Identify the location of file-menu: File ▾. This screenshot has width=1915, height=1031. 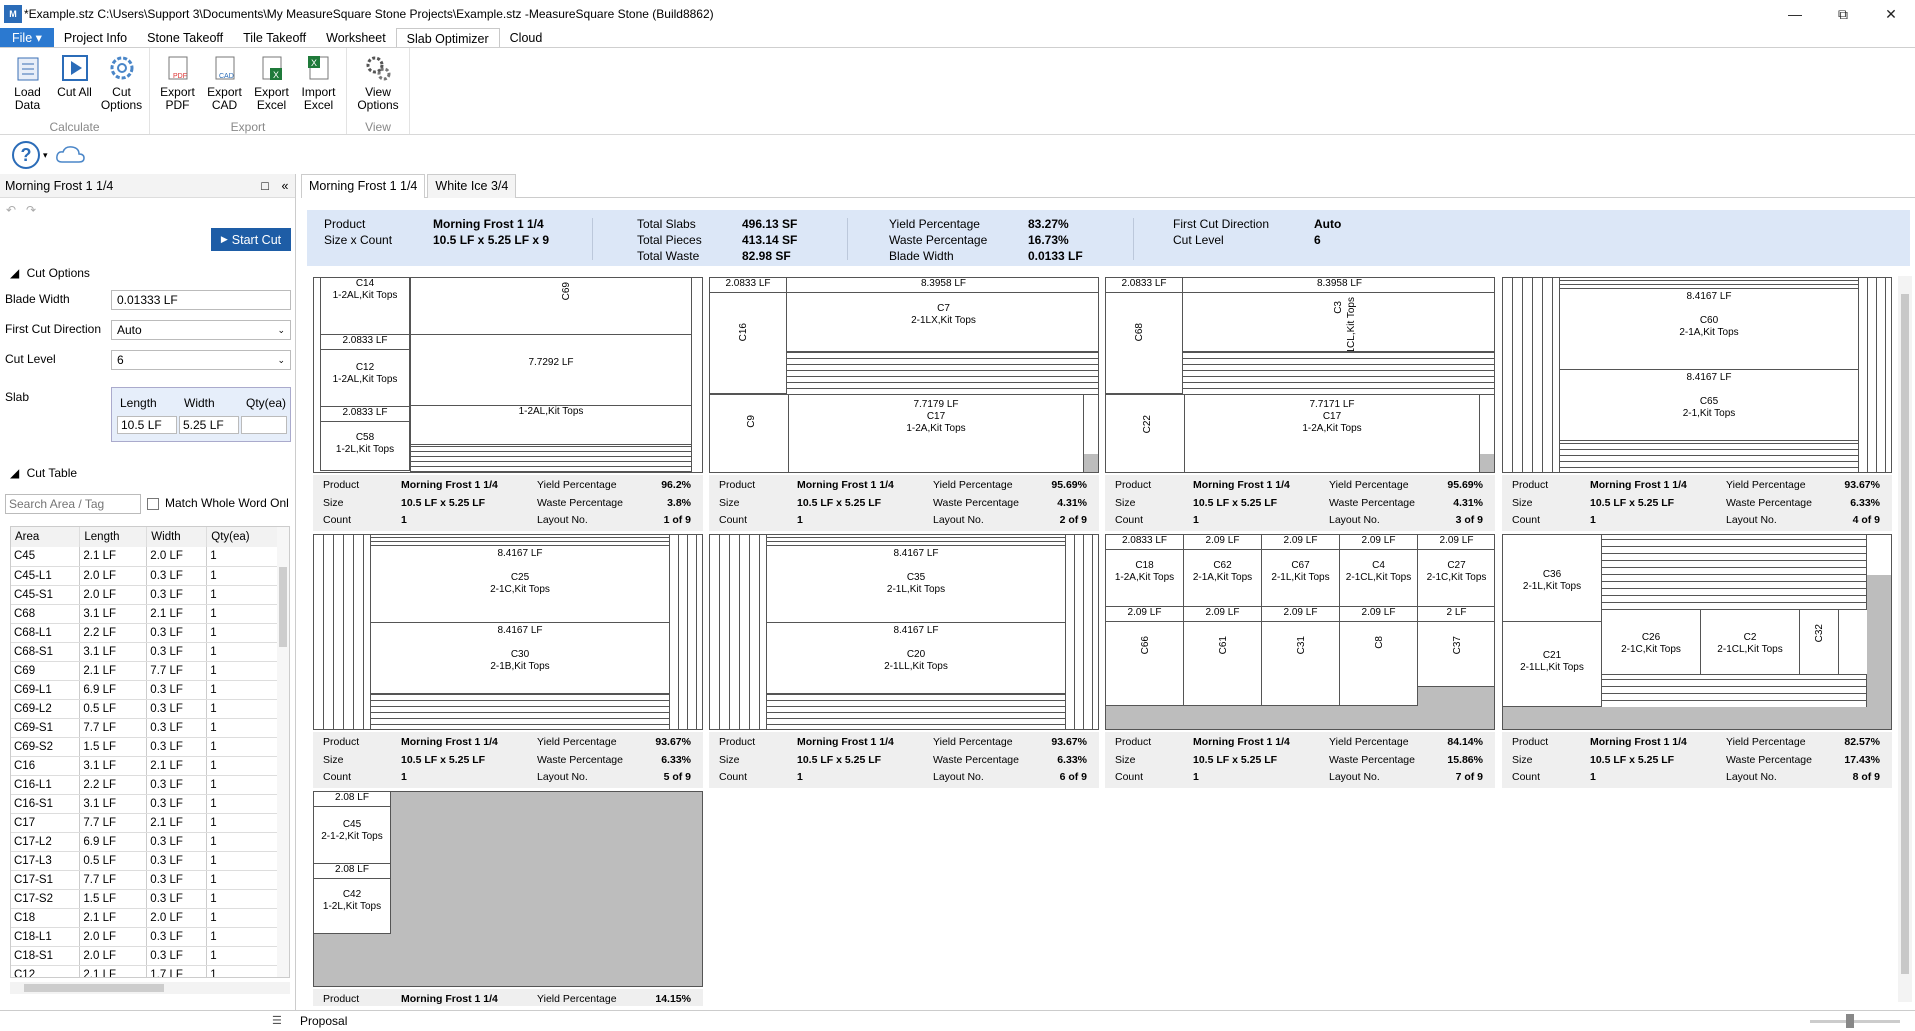
(27, 38).